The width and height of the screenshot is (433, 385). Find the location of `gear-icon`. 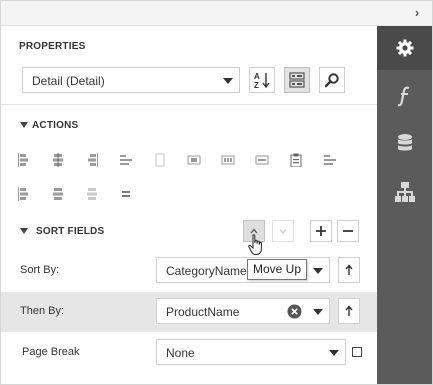

gear-icon is located at coordinates (404, 48).